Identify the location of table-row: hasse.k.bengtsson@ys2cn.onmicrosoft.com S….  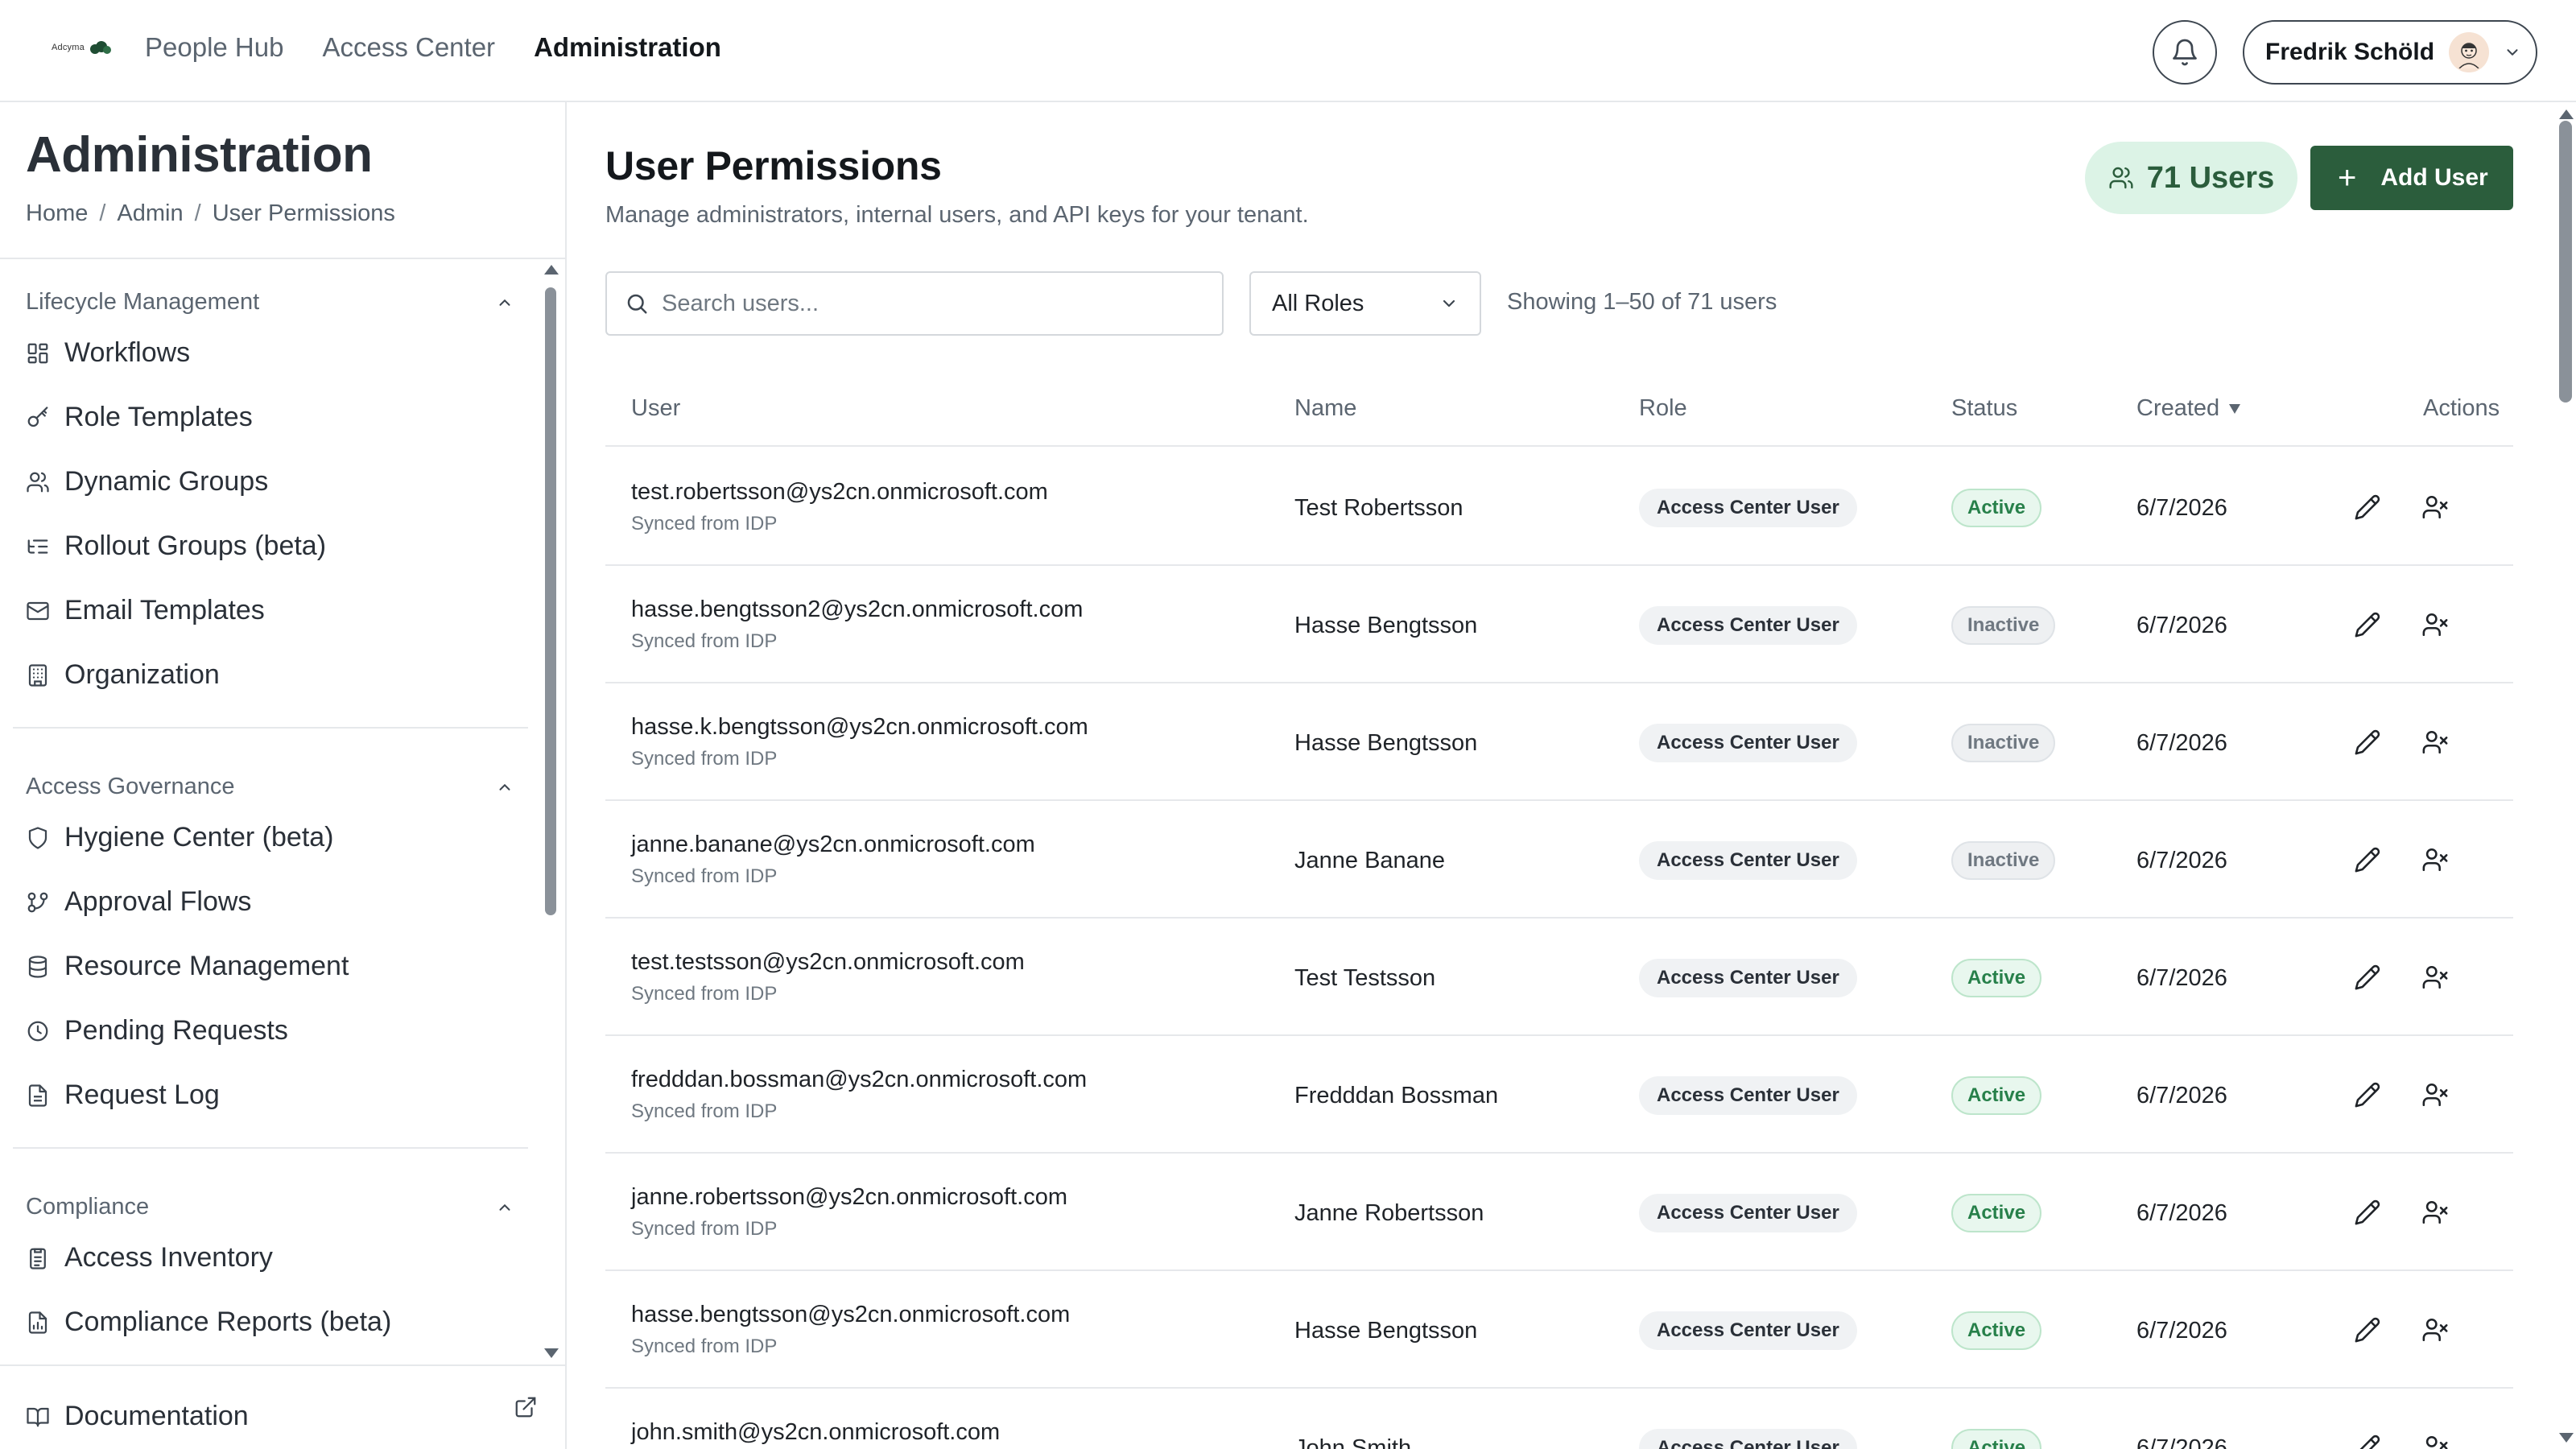
(1559, 742).